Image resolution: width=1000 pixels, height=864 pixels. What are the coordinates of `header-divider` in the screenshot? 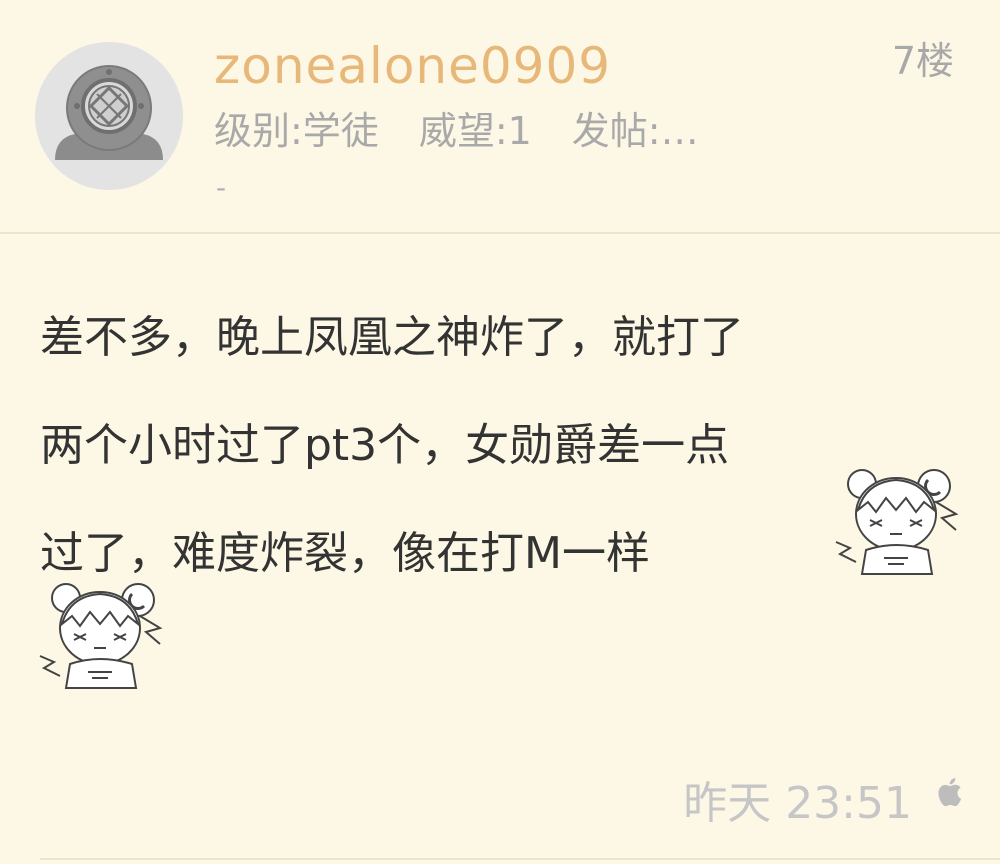 It's located at (500, 233).